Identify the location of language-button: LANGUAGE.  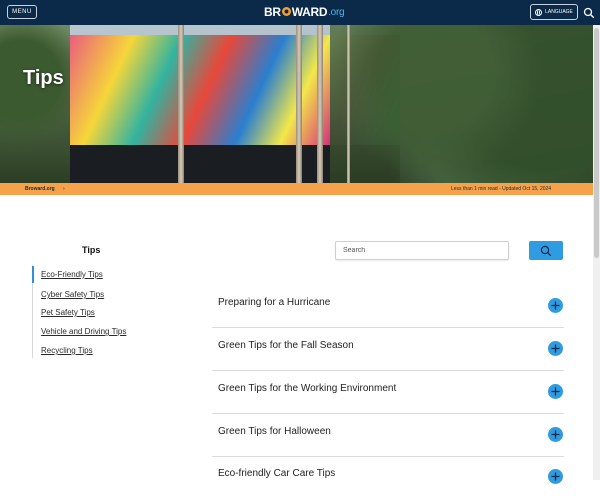
(554, 12).